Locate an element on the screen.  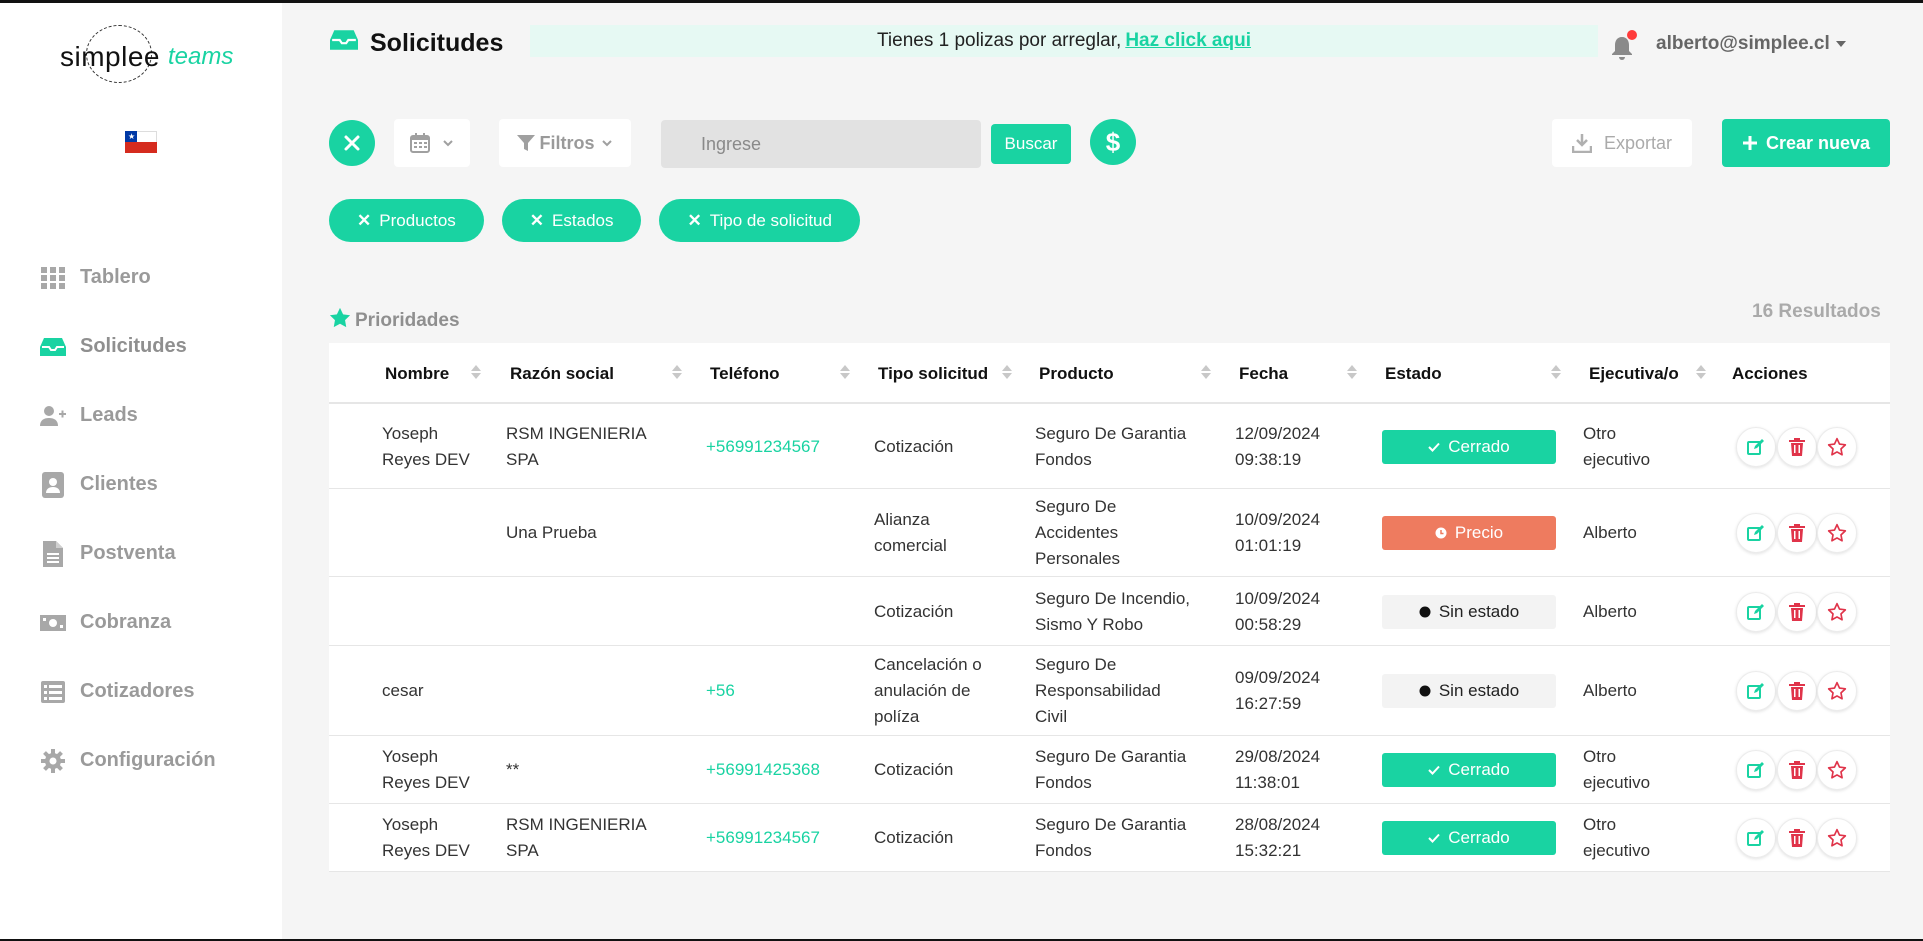
sidebar-item-label: Configuración is located at coordinates (148, 760).